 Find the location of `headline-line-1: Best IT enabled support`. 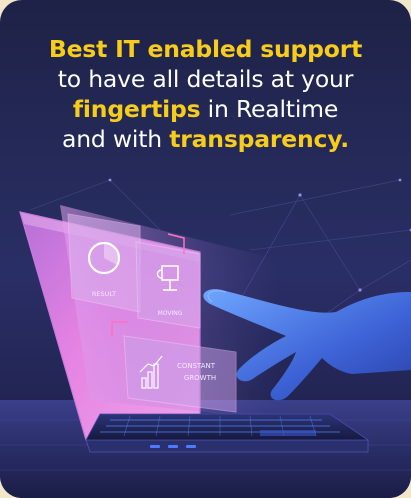

headline-line-1: Best IT enabled support is located at coordinates (205, 49).